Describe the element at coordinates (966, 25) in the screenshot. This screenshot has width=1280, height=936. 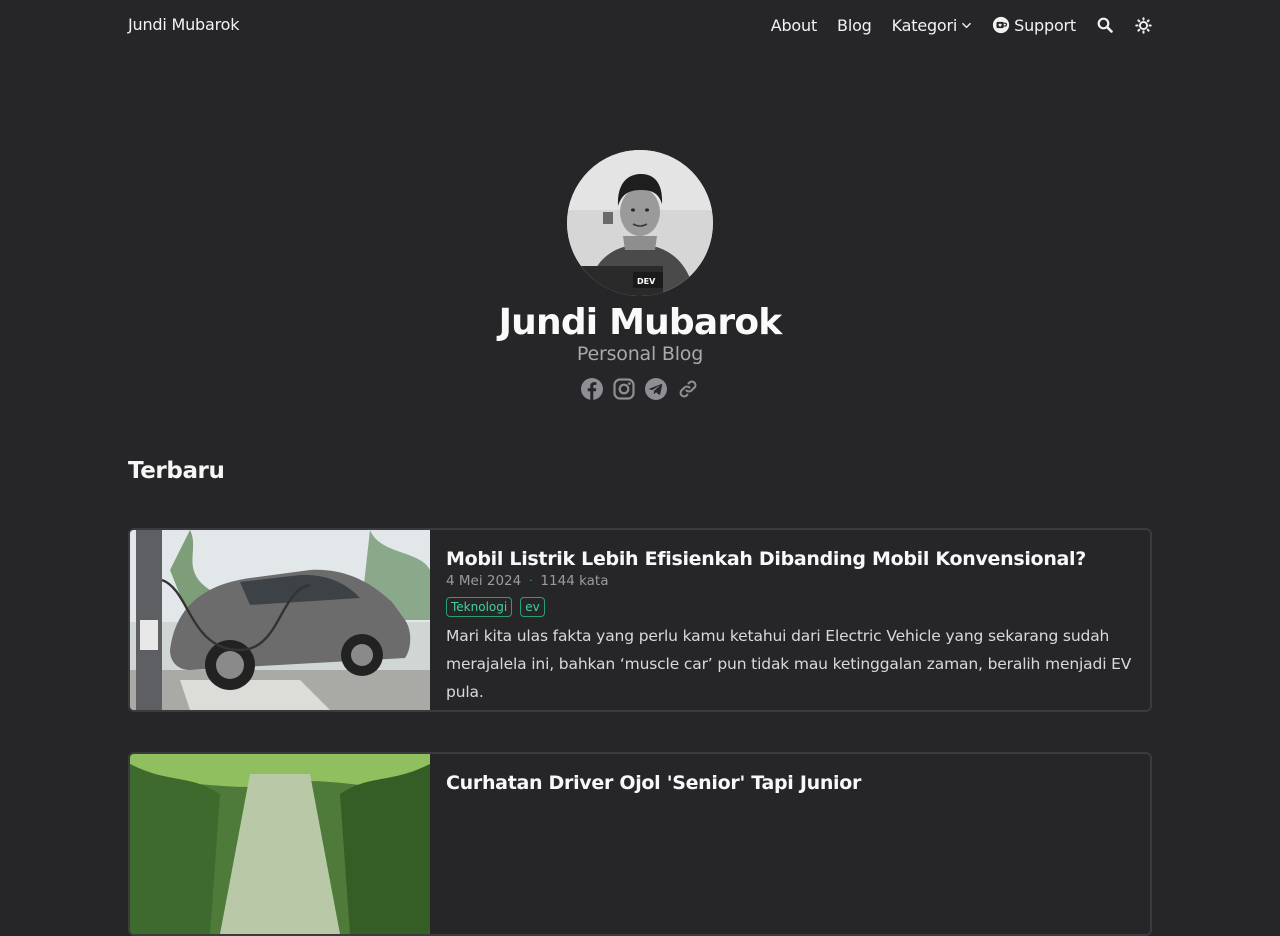
I see `chevron-down-icon` at that location.